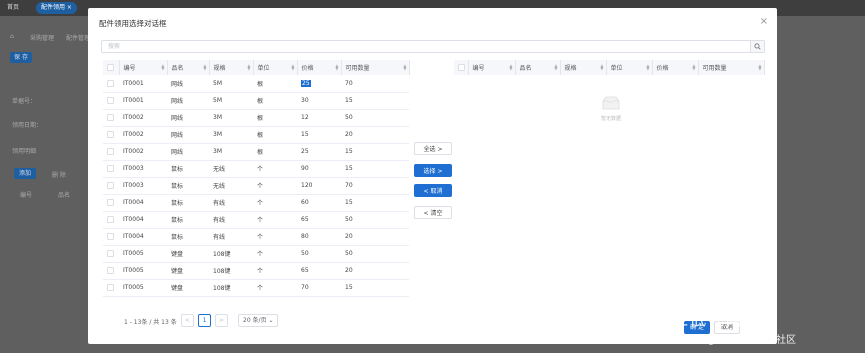 Image resolution: width=865 pixels, height=353 pixels. What do you see at coordinates (319, 84) in the screenshot?
I see `cell-price: 25` at bounding box center [319, 84].